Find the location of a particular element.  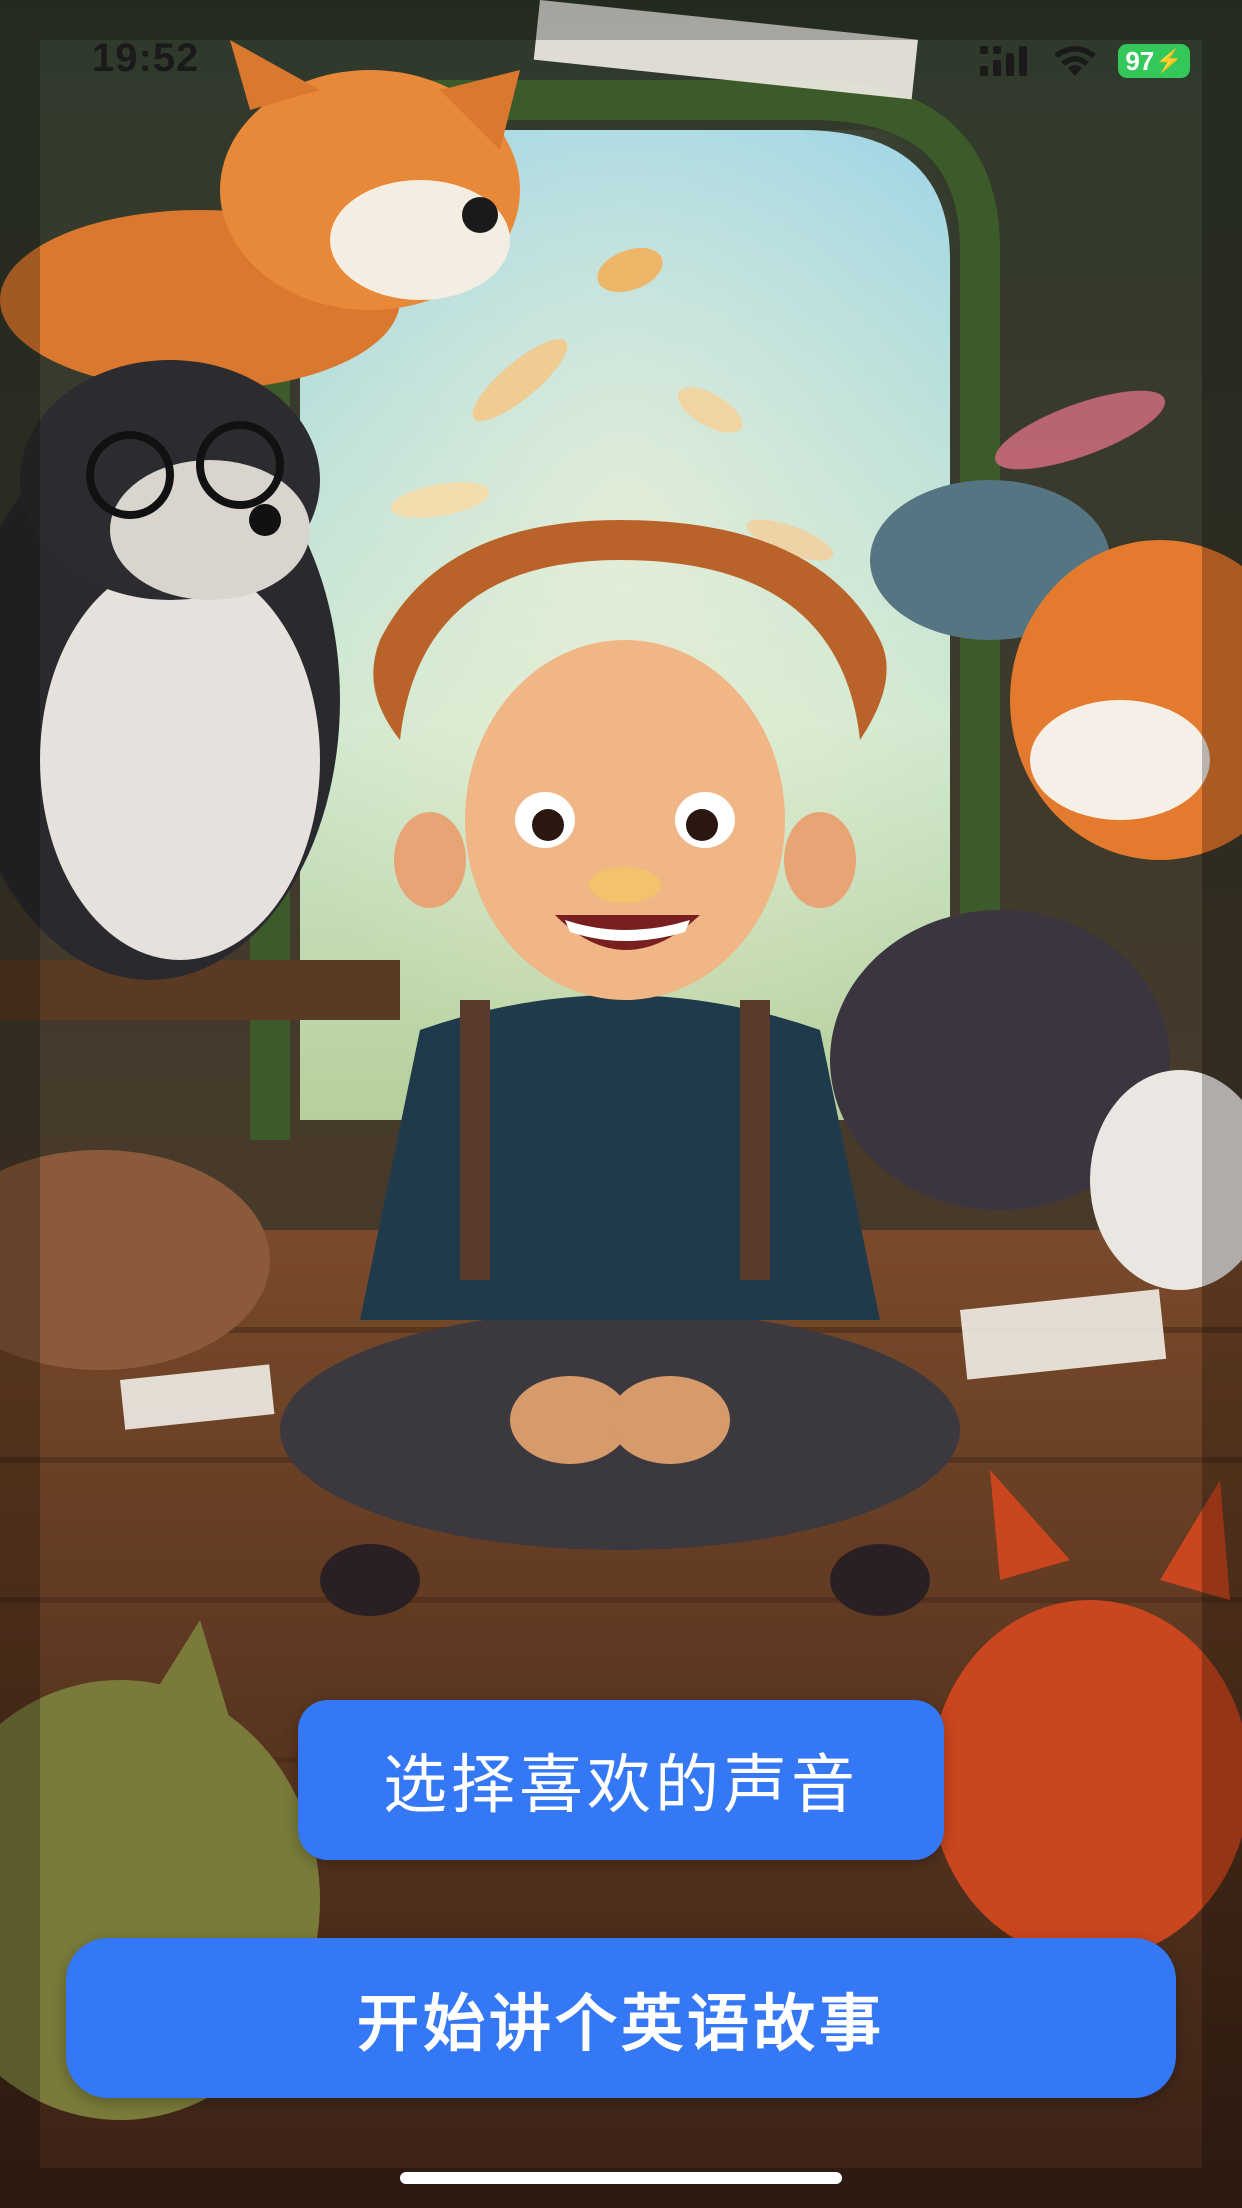

start-story-button: 开始讲个英语故事 is located at coordinates (621, 2018).